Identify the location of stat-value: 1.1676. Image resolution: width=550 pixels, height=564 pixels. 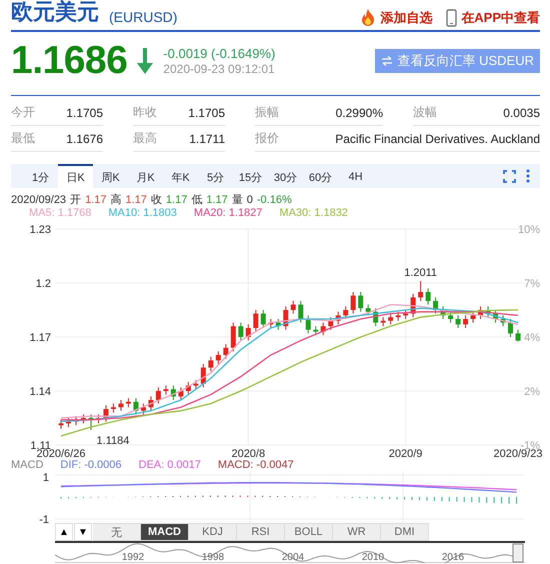
(84, 139).